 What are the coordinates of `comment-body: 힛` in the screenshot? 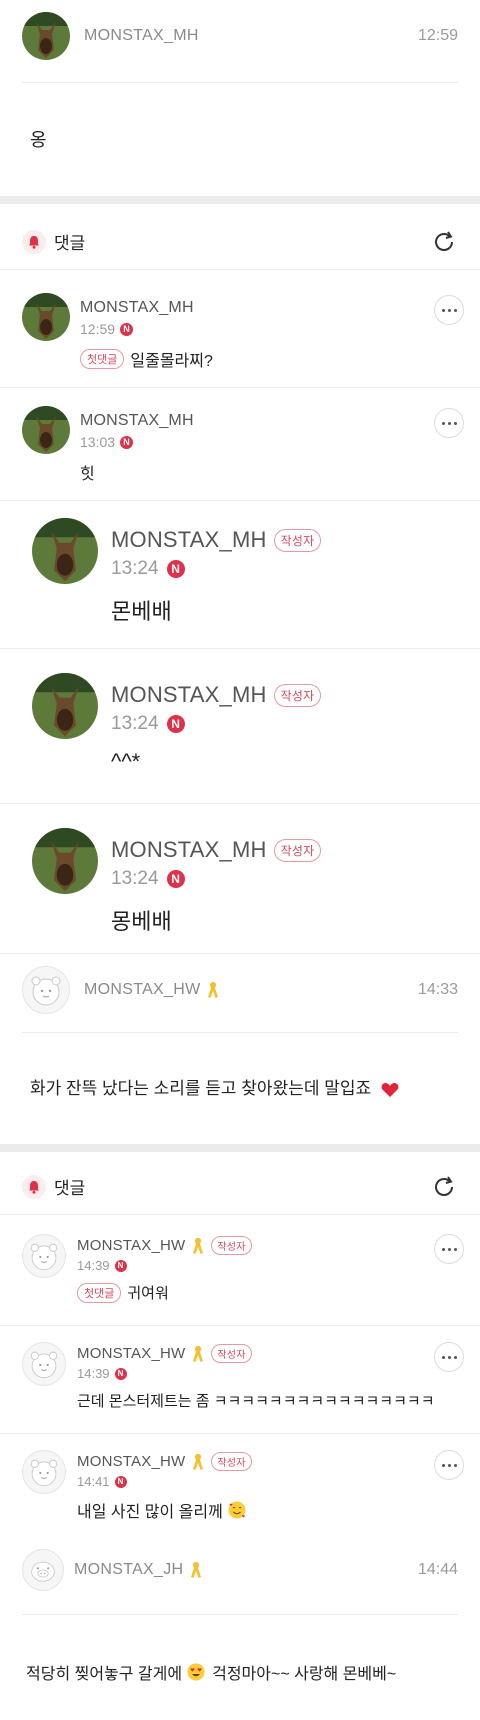 It's located at (87, 474).